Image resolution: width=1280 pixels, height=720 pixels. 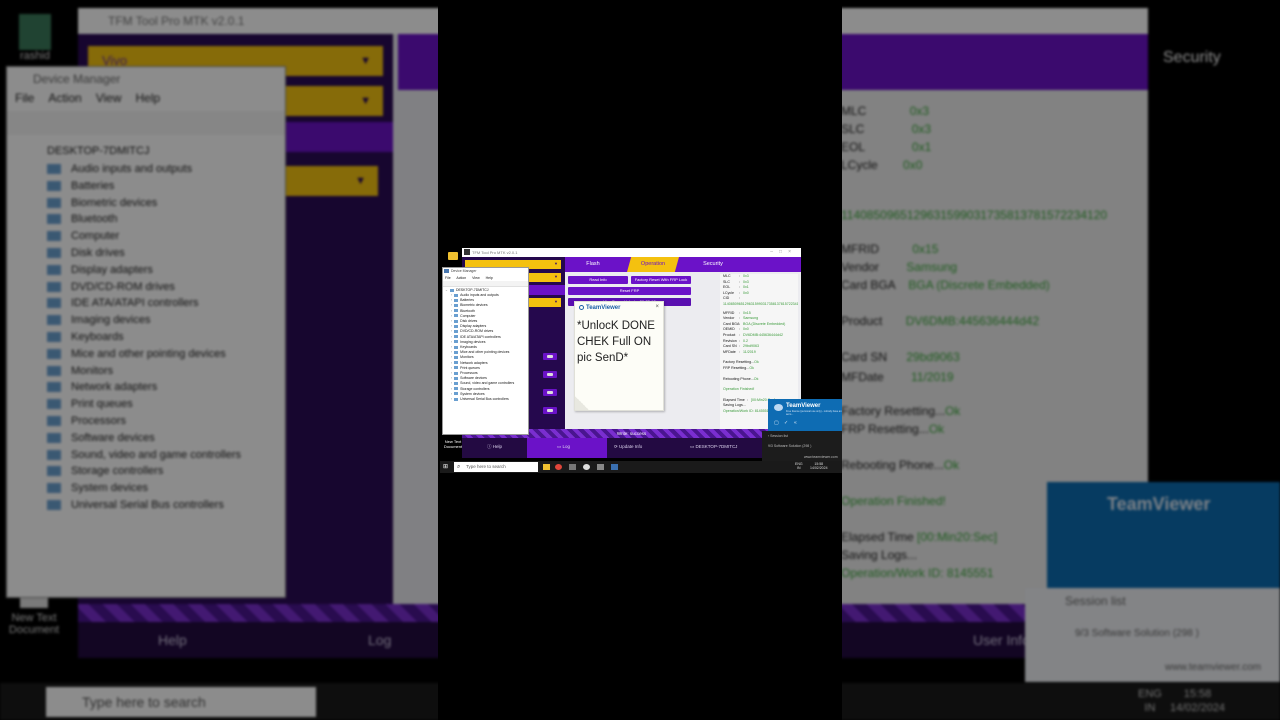 I want to click on bg-dm-category: Biometric devices, so click(x=102, y=203).